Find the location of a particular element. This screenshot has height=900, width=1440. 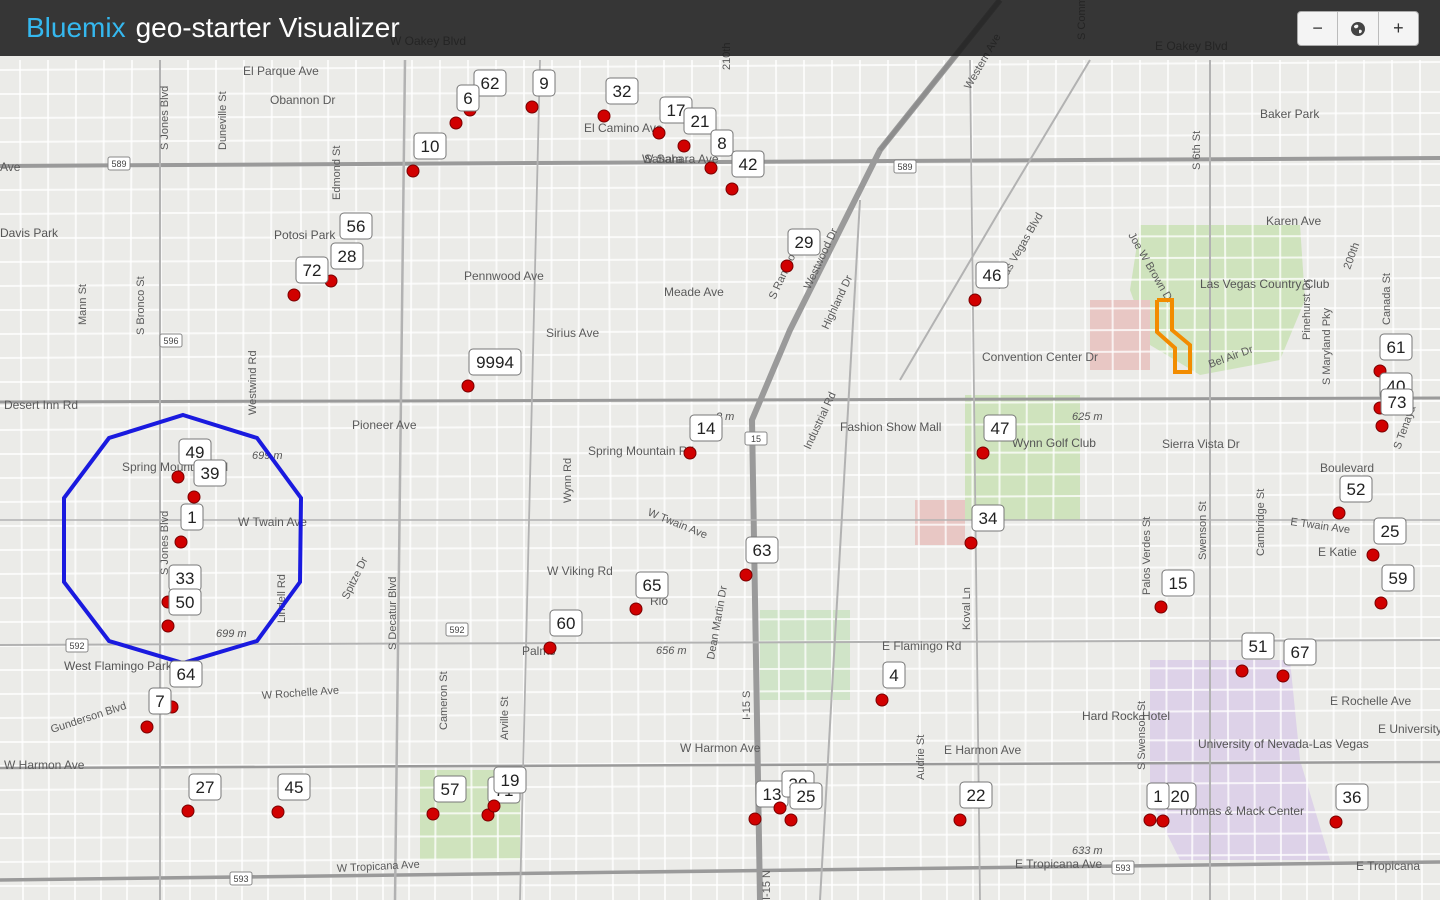

street-label: Swenson St is located at coordinates (1203, 530).